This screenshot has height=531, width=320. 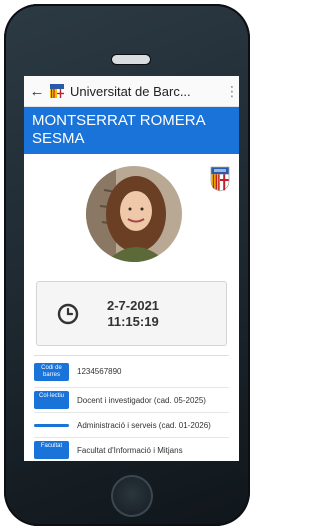 I want to click on field-row-collective-2: Administració i serveis (cad. 01-2026), so click(x=131, y=425).